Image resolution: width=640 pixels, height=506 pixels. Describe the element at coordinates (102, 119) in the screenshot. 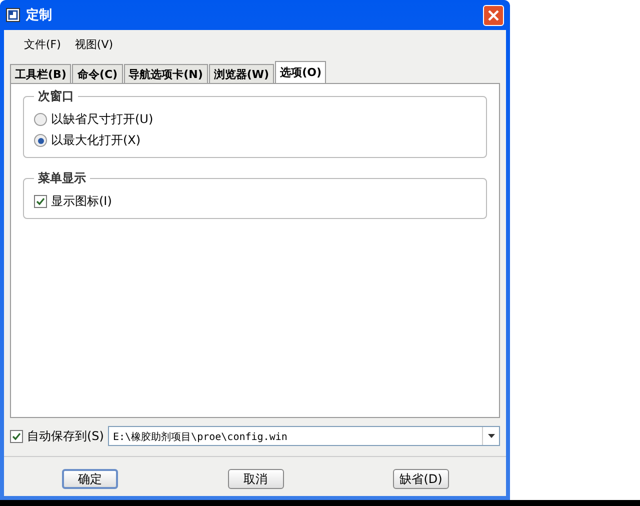

I see `radio-label: 以缺省尺寸打开(U)` at that location.